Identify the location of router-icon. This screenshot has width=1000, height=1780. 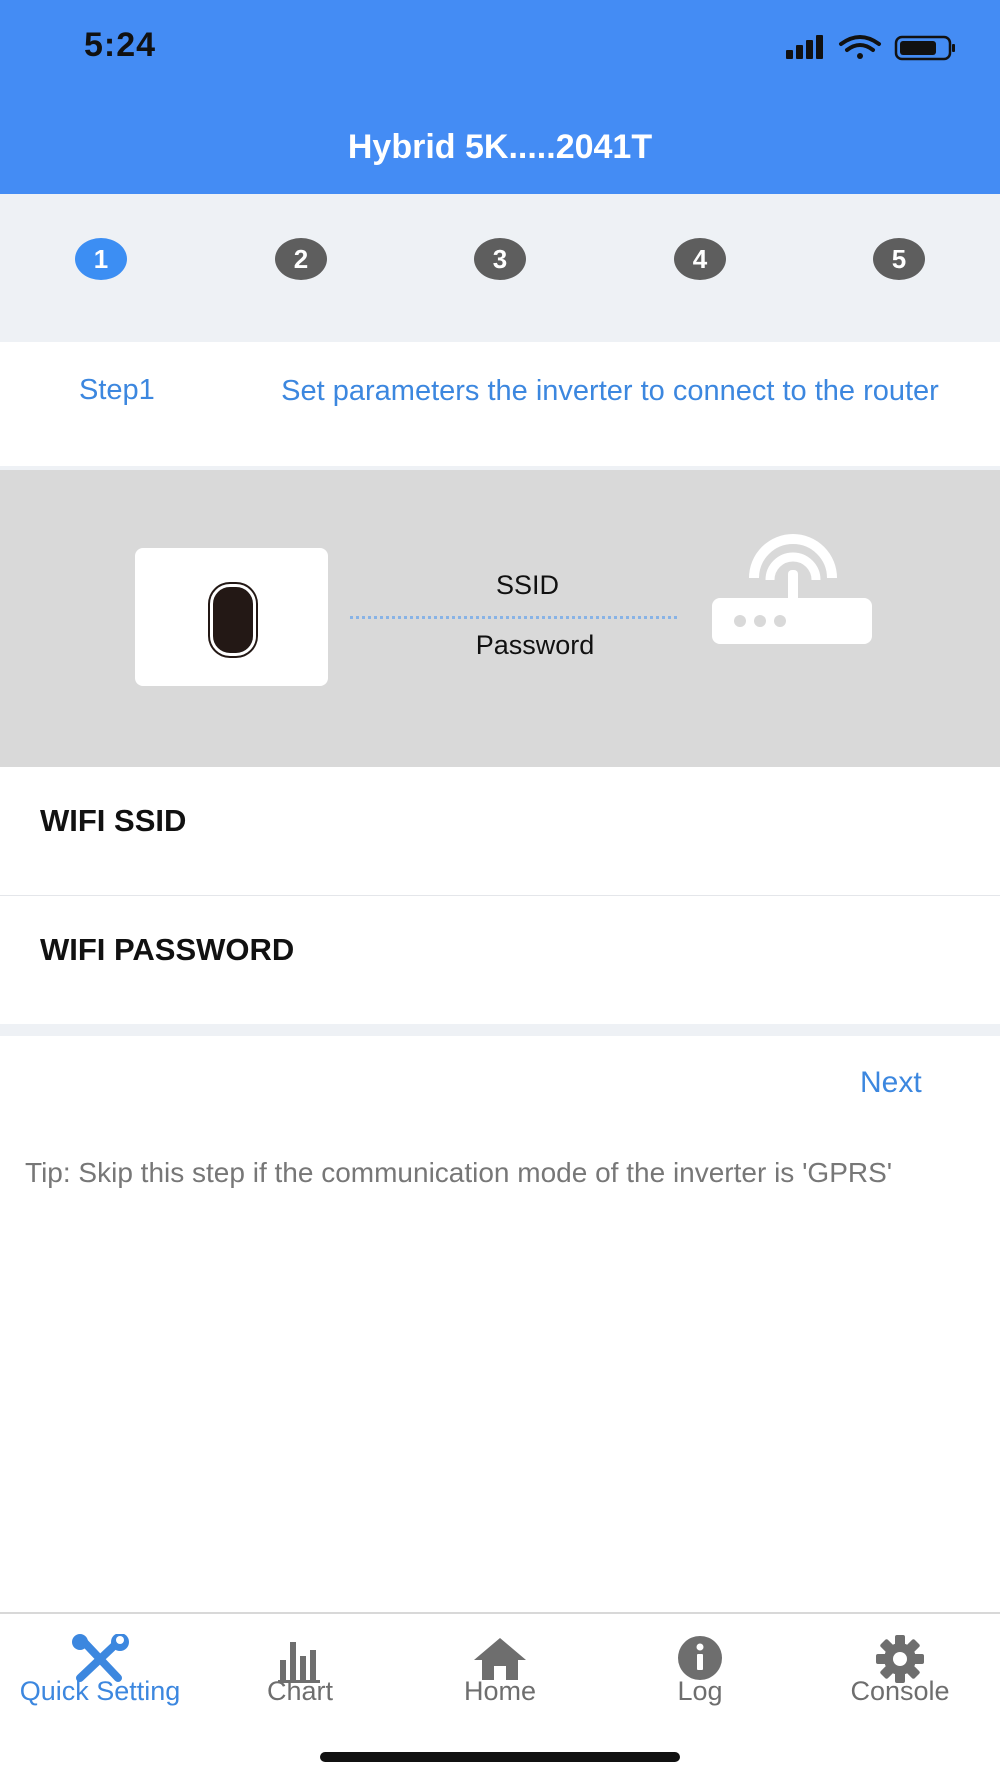
(792, 589).